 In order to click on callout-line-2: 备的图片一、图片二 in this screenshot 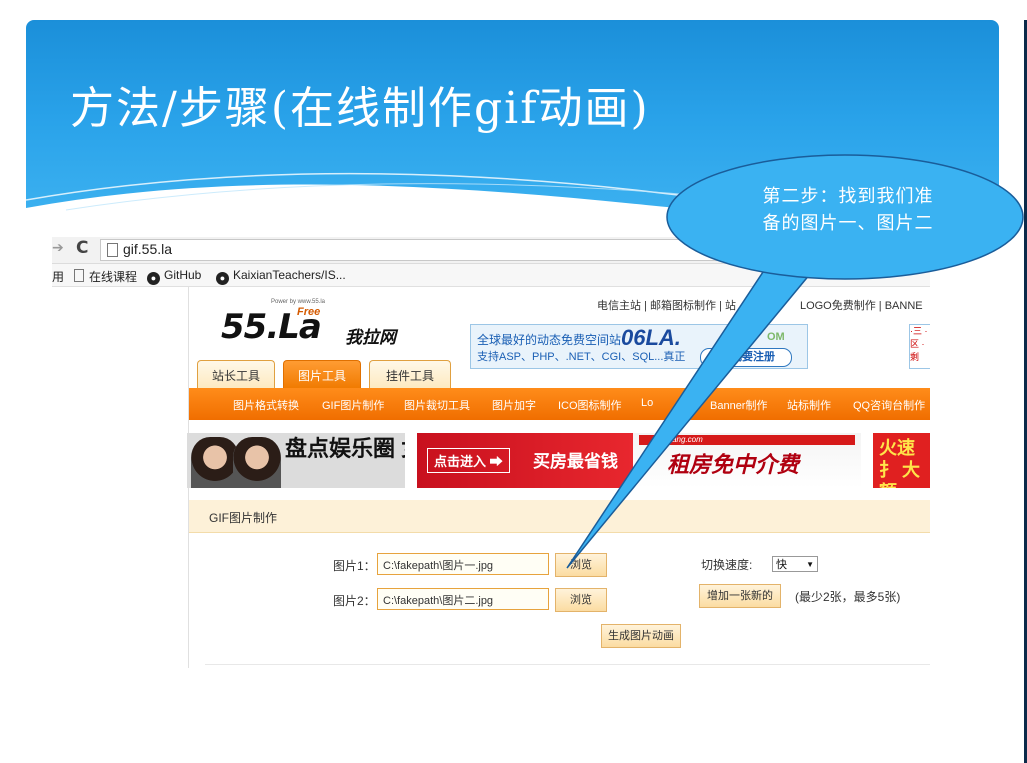, I will do `click(848, 223)`.